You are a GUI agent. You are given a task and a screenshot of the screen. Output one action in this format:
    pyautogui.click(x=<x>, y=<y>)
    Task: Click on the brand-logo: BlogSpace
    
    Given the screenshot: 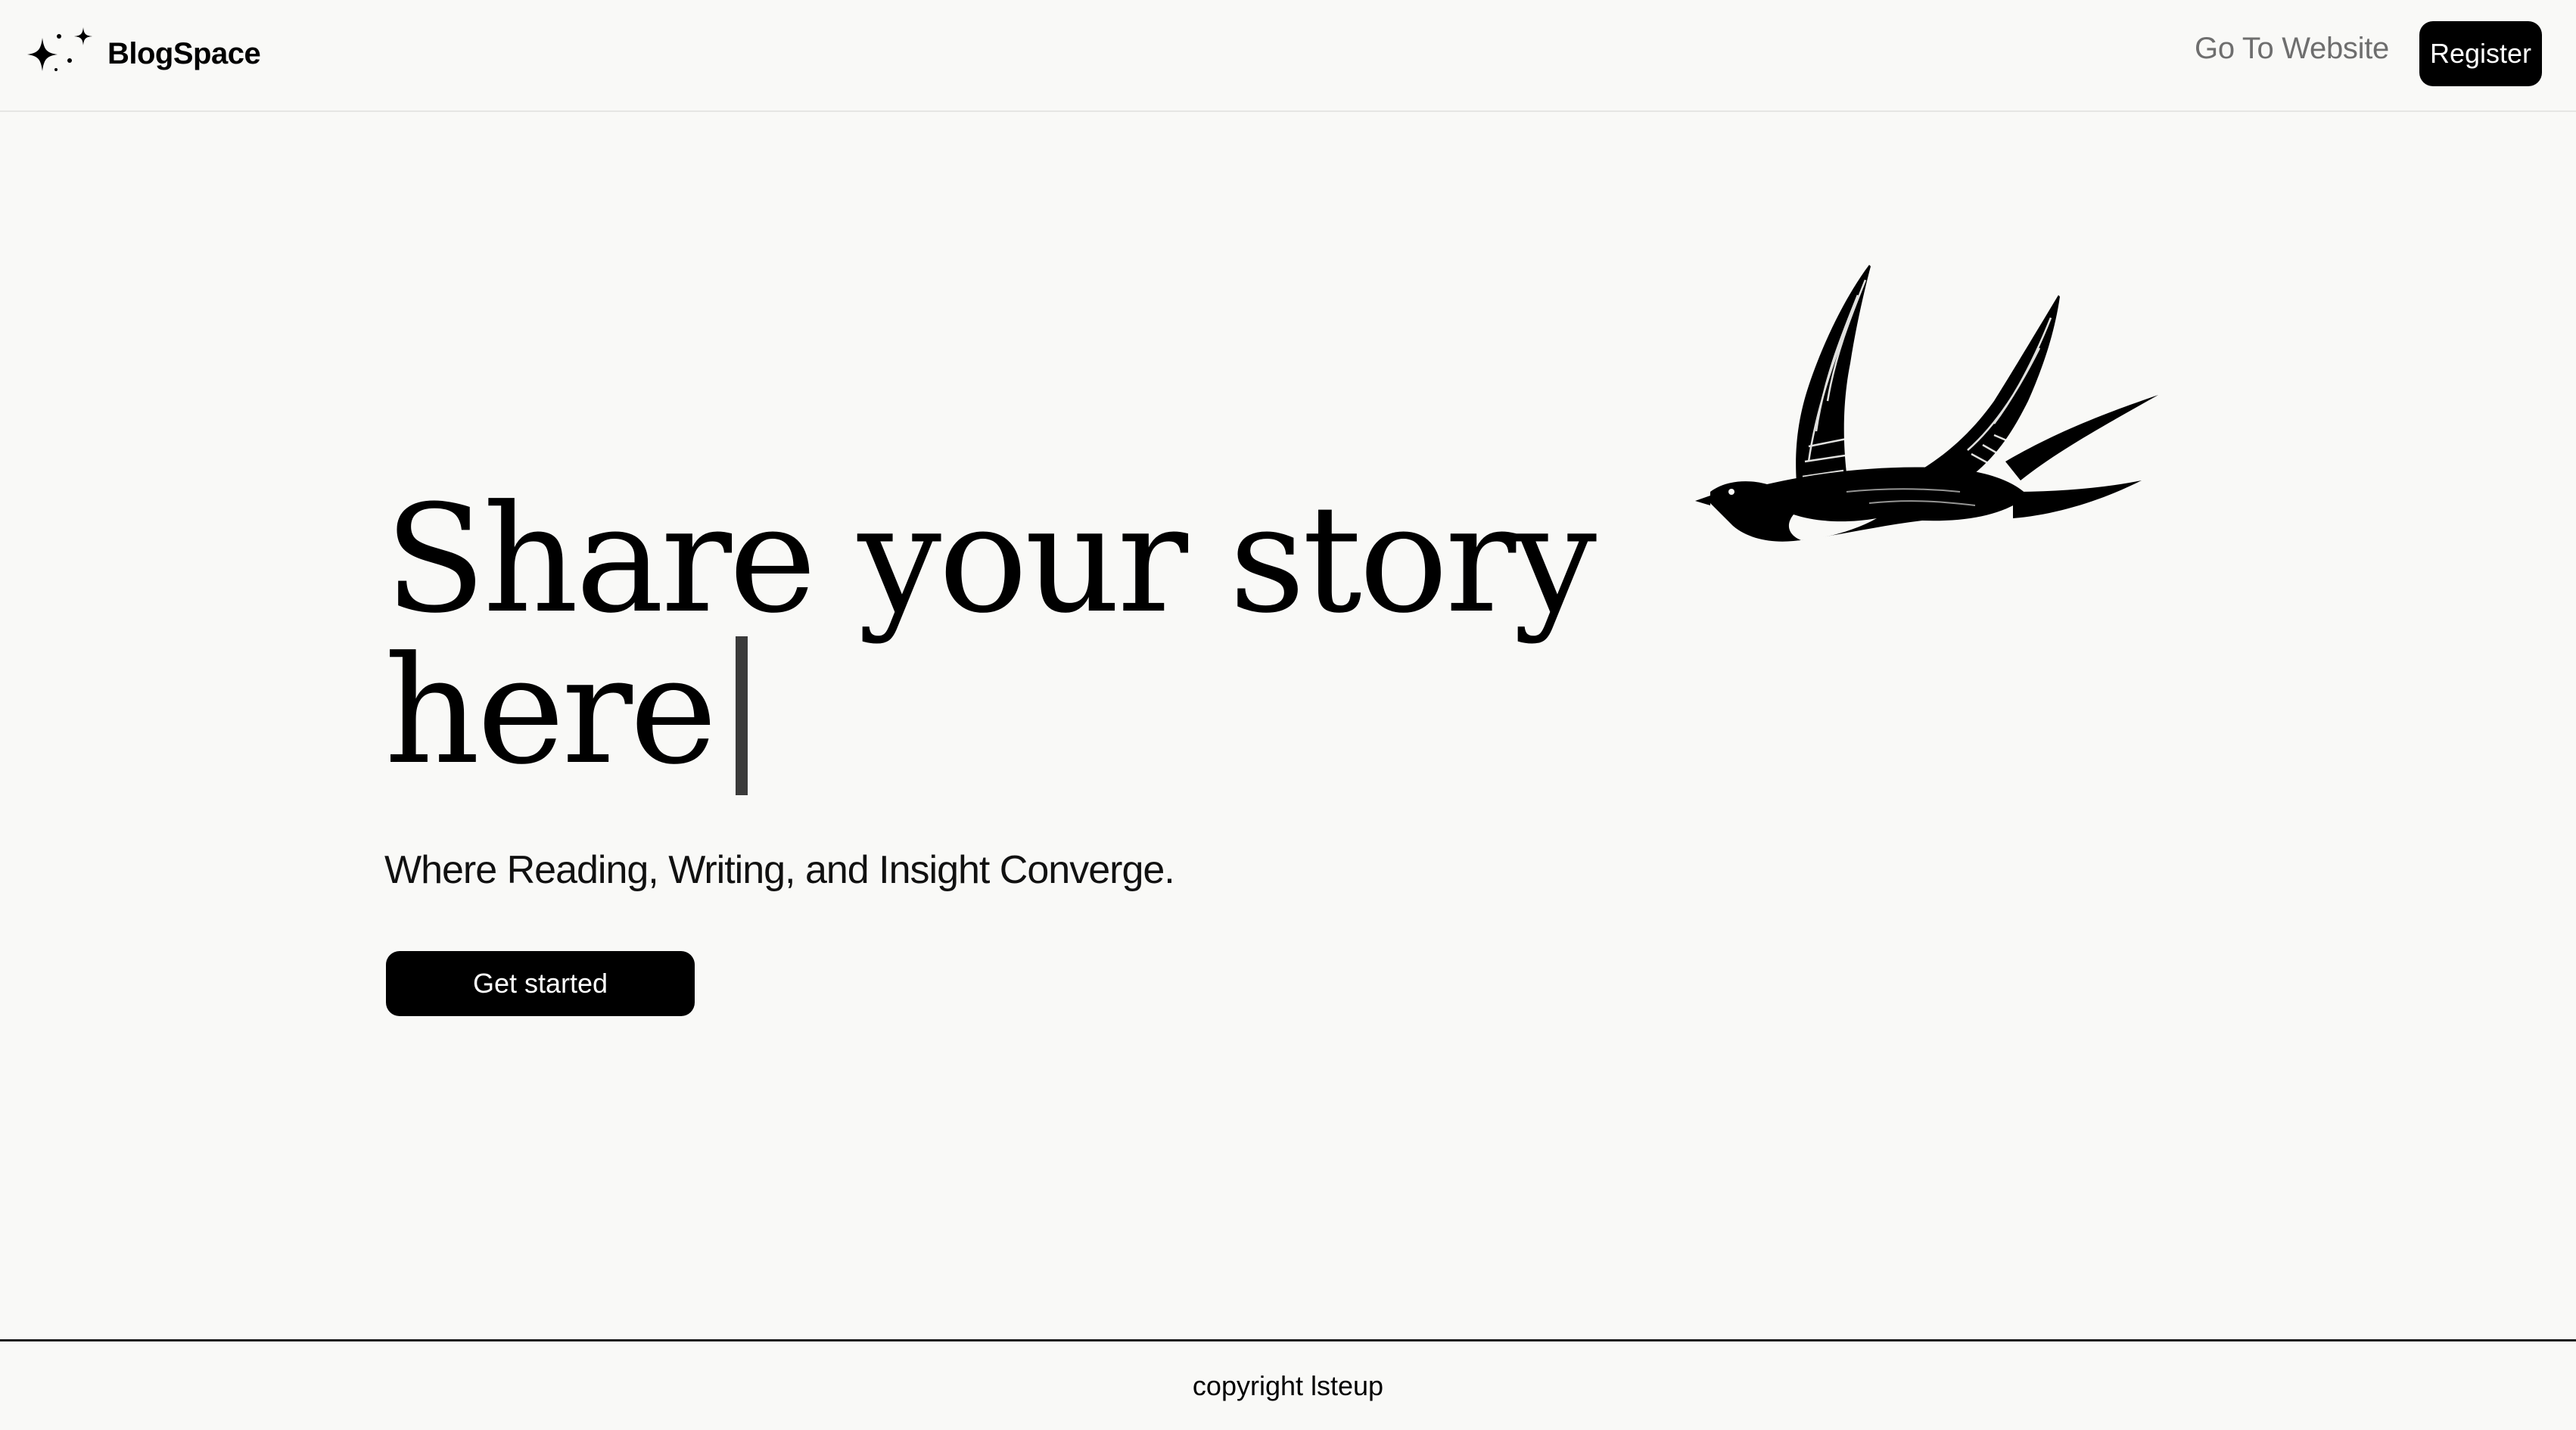 What is the action you would take?
    pyautogui.click(x=144, y=54)
    